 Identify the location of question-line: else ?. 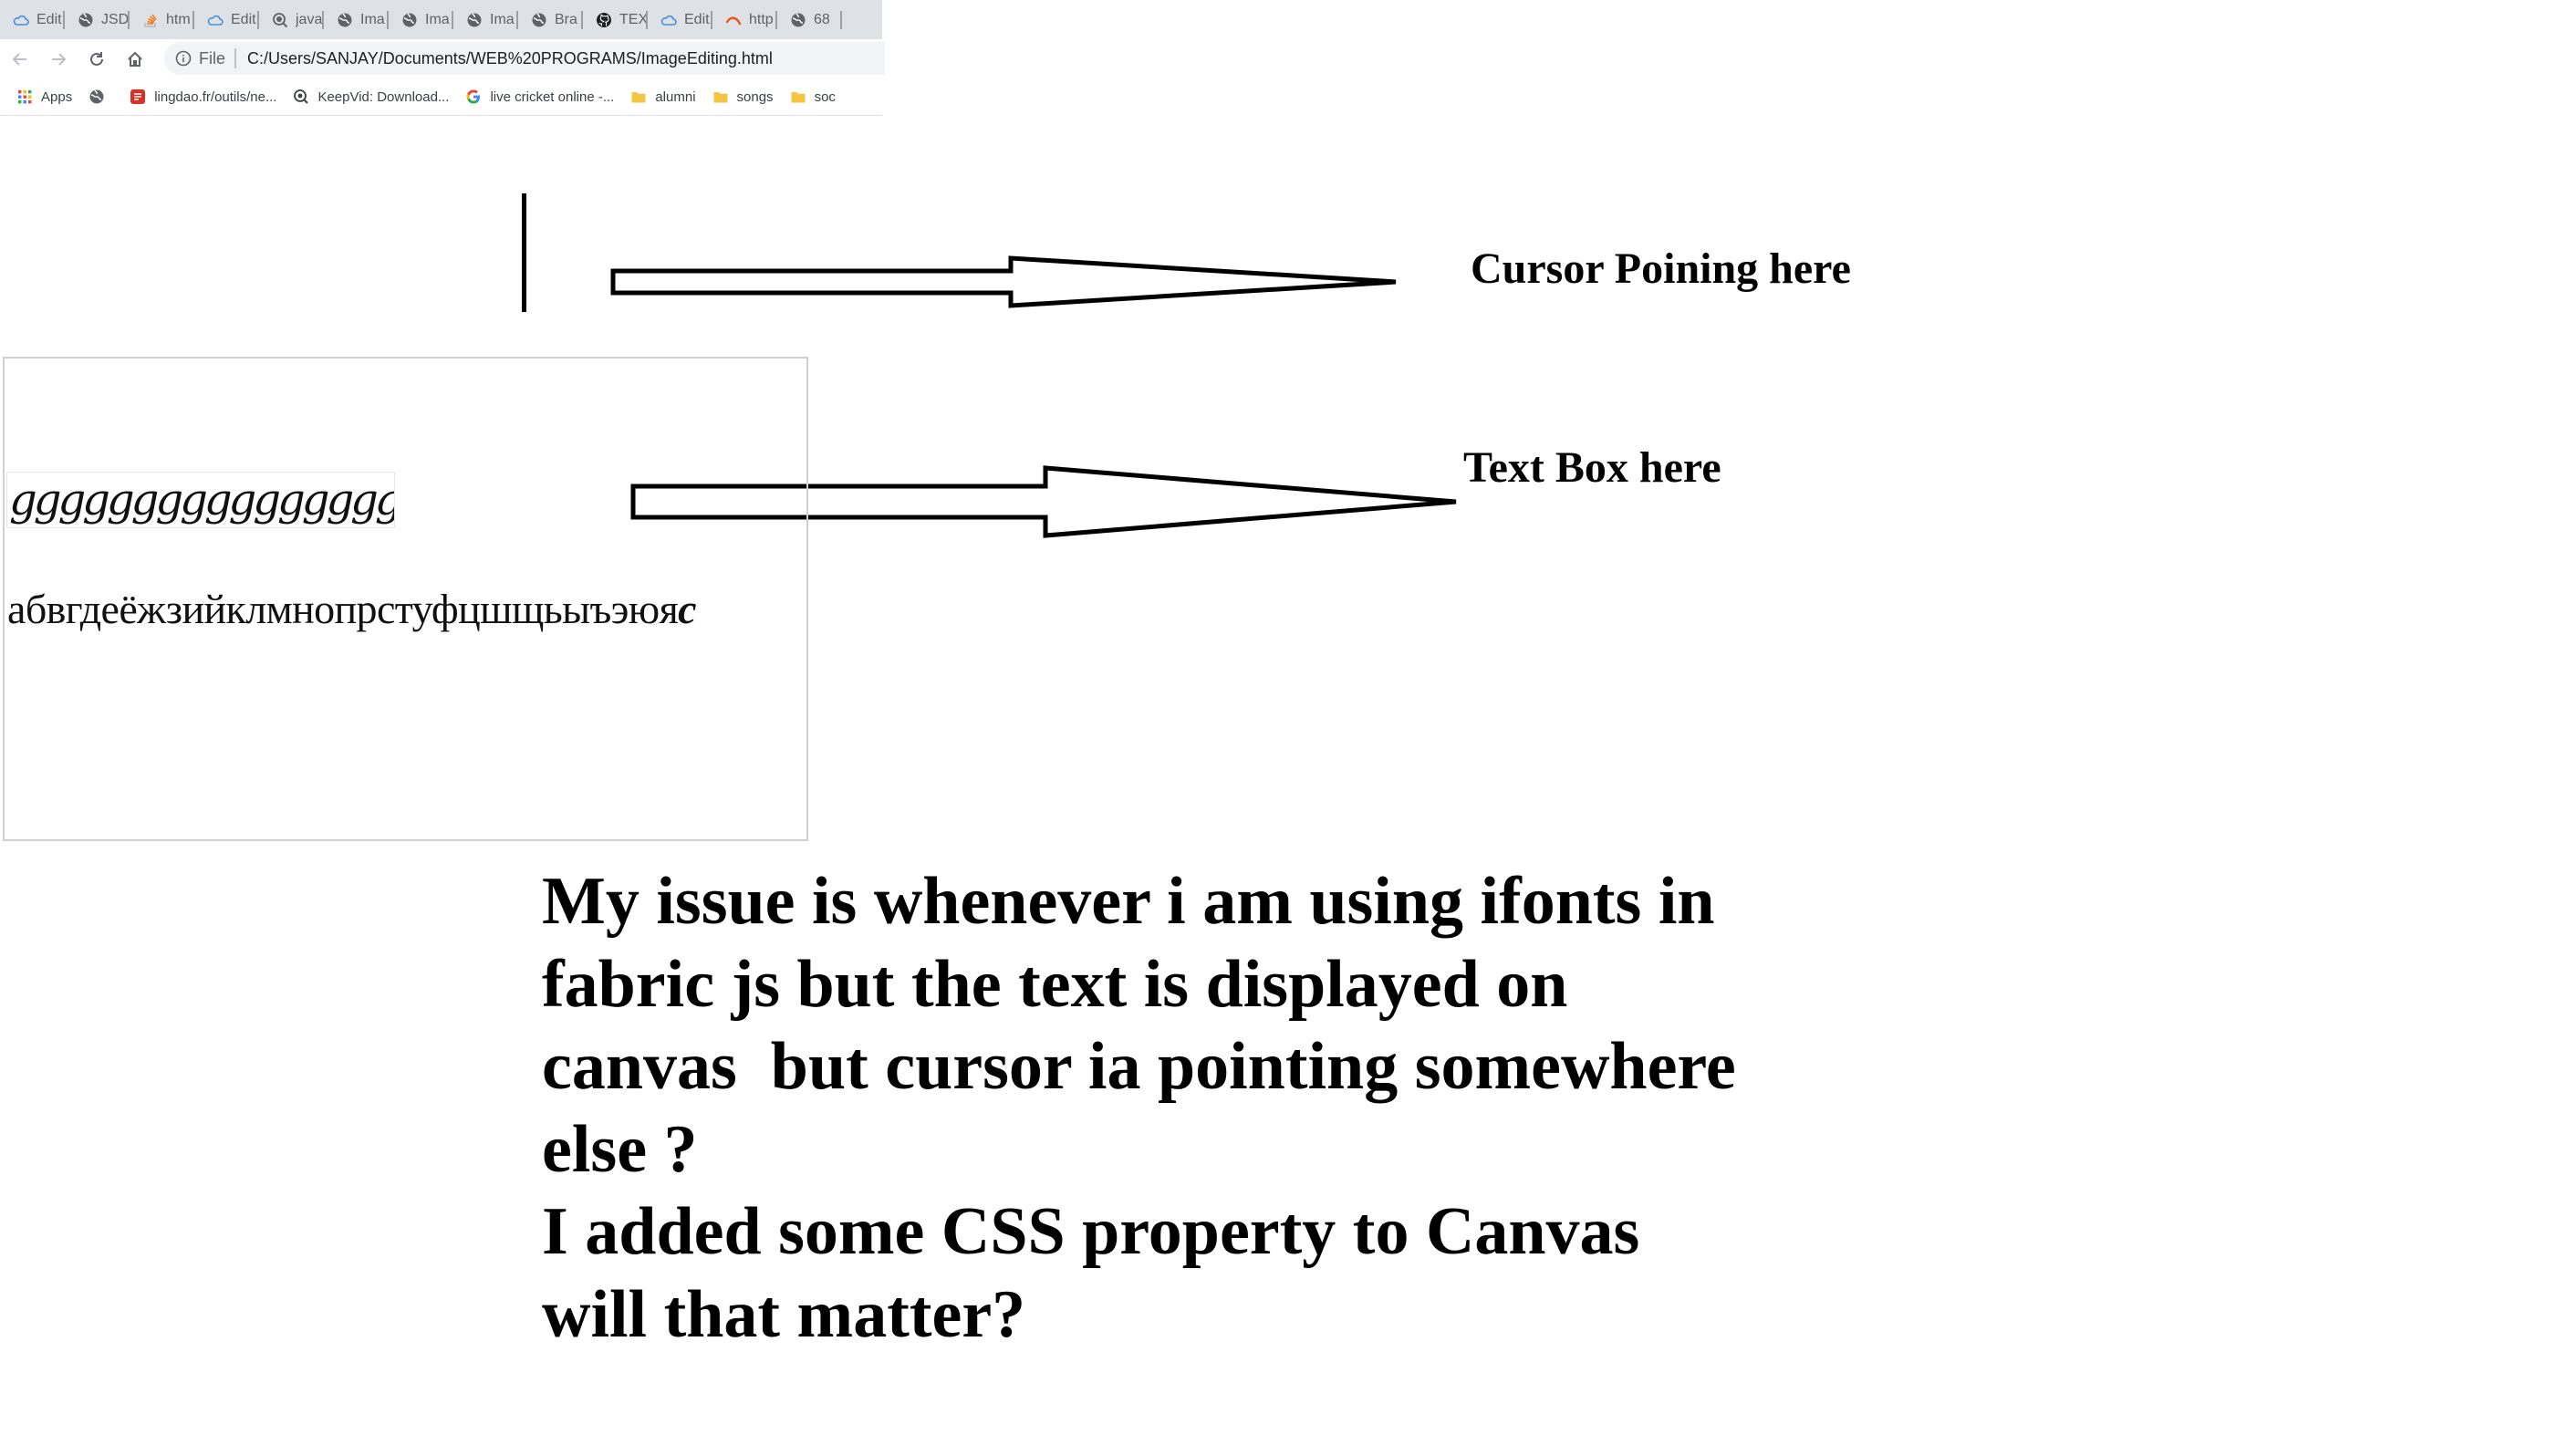
(620, 1149).